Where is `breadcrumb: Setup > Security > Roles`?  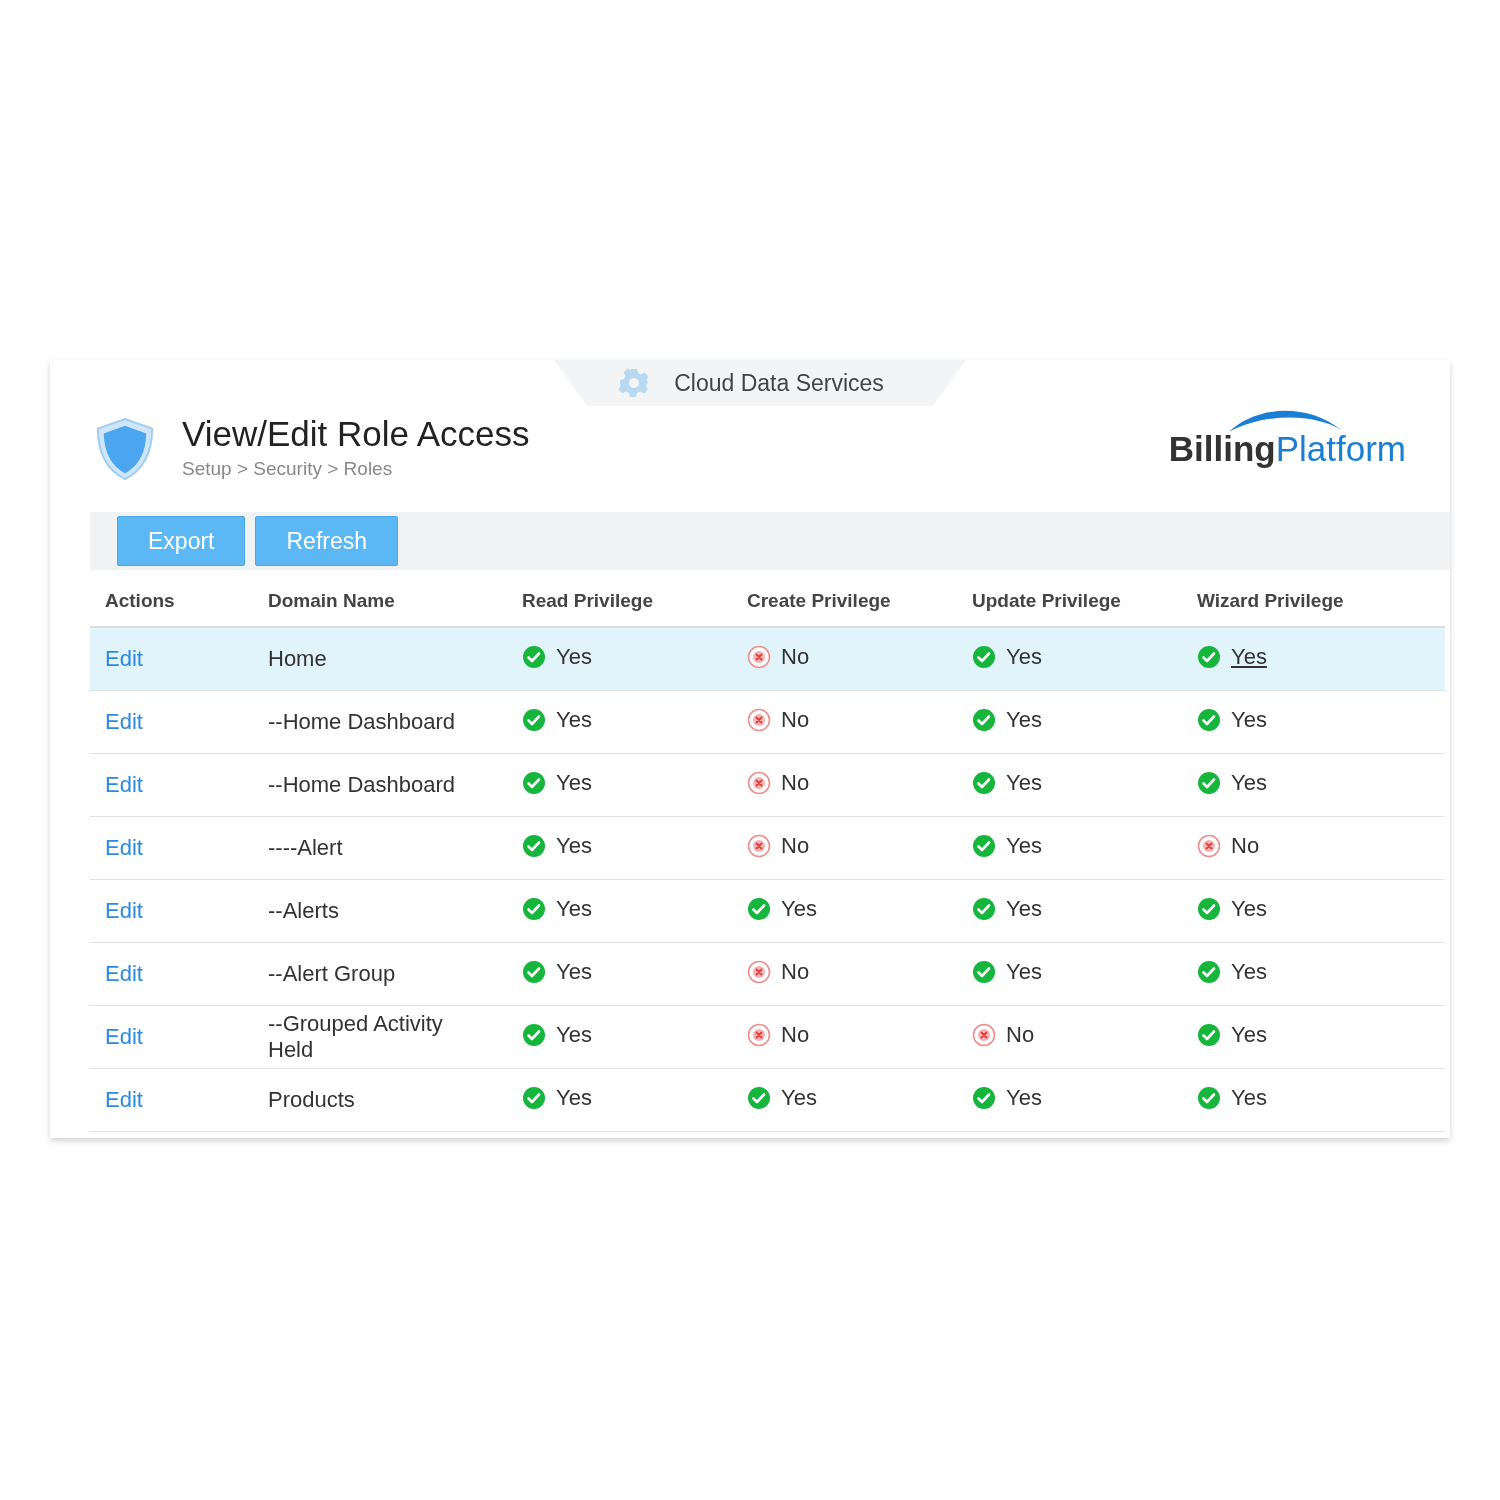
breadcrumb: Setup > Security > Roles is located at coordinates (288, 469).